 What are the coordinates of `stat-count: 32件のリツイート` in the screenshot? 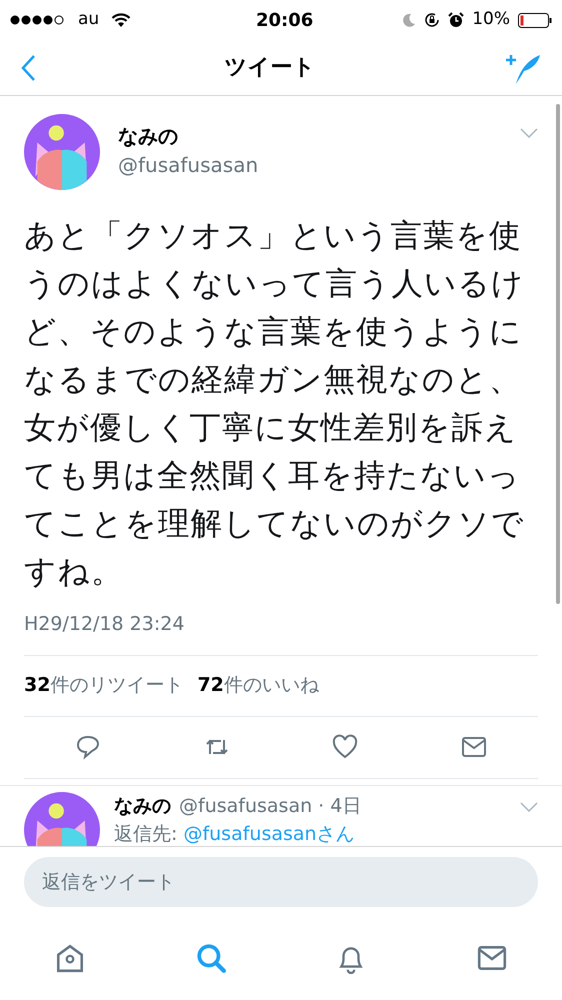 It's located at (104, 685).